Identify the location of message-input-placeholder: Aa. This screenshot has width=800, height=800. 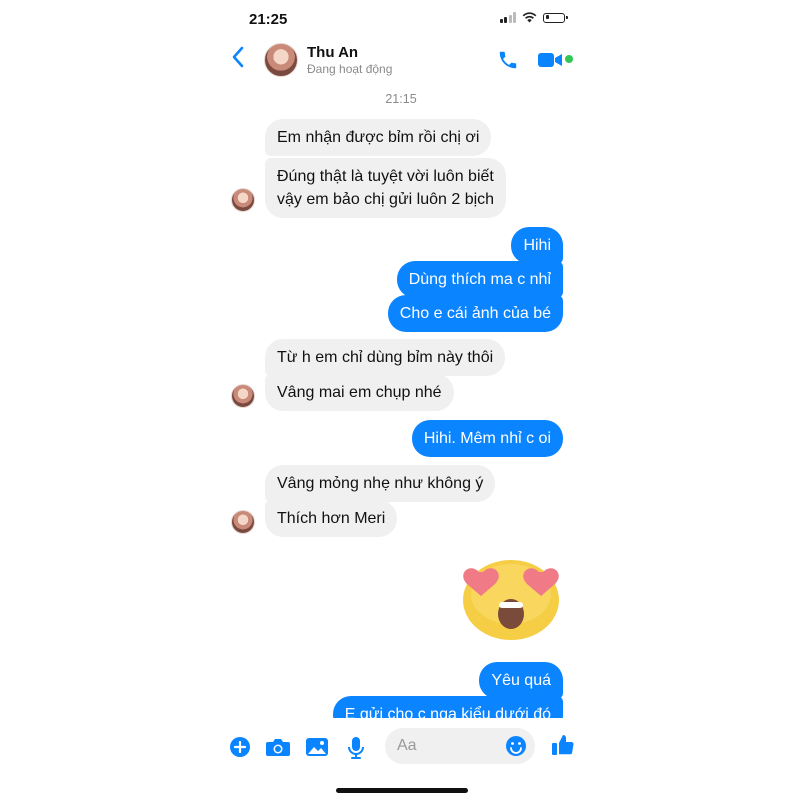
(407, 745).